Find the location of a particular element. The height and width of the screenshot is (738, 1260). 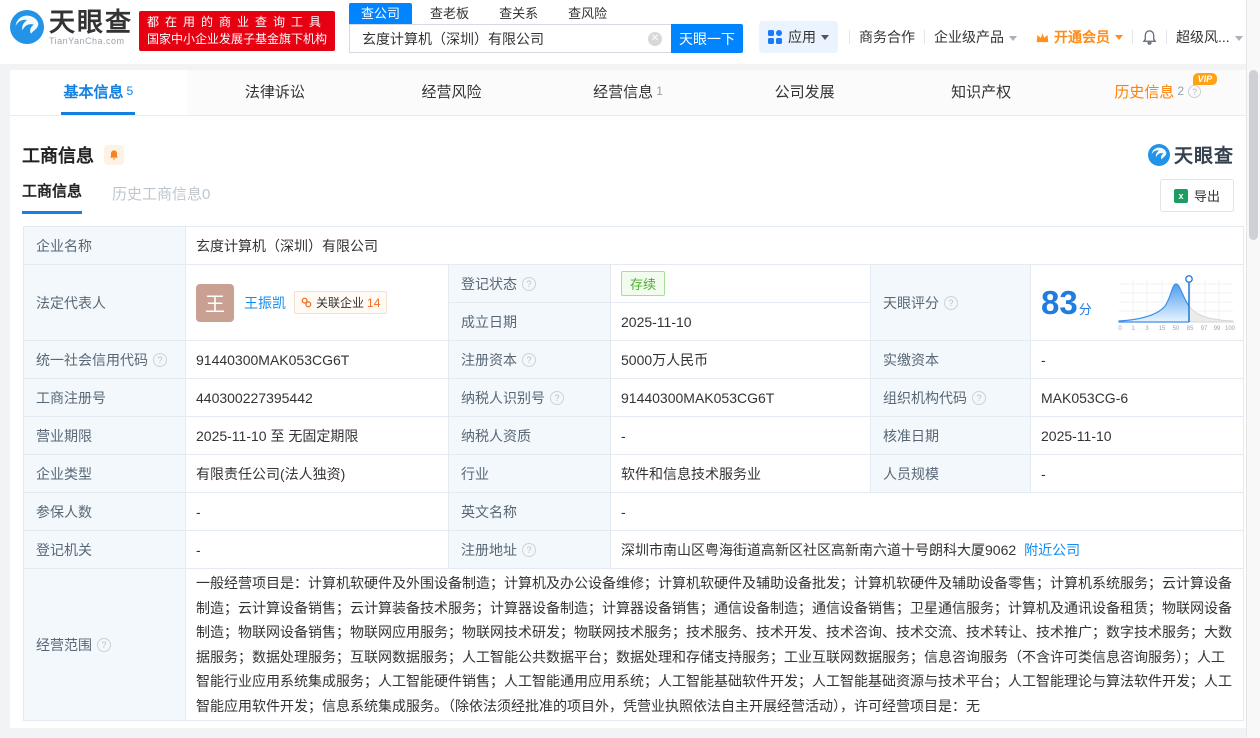

field-label: 人员规模 is located at coordinates (950, 473).